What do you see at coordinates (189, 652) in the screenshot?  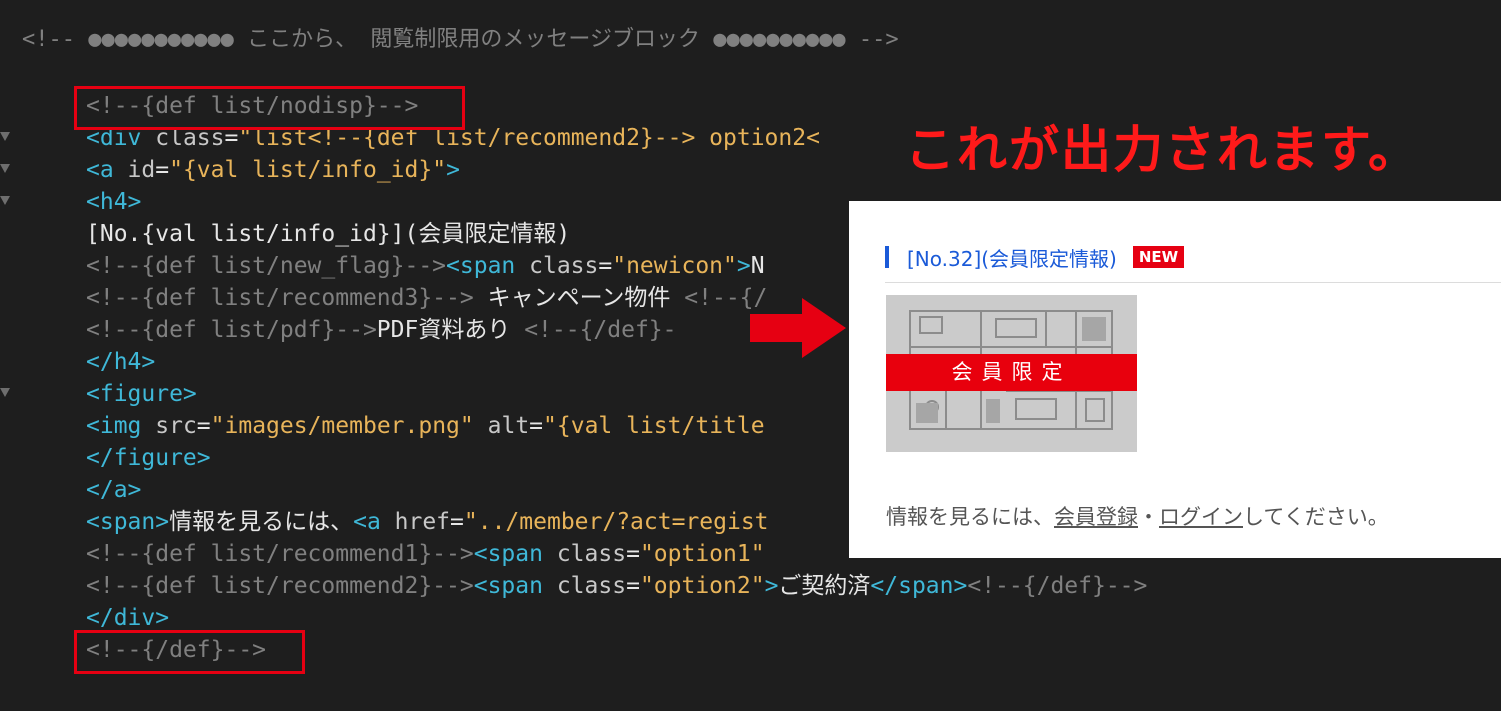 I see `highlight-box-def-end` at bounding box center [189, 652].